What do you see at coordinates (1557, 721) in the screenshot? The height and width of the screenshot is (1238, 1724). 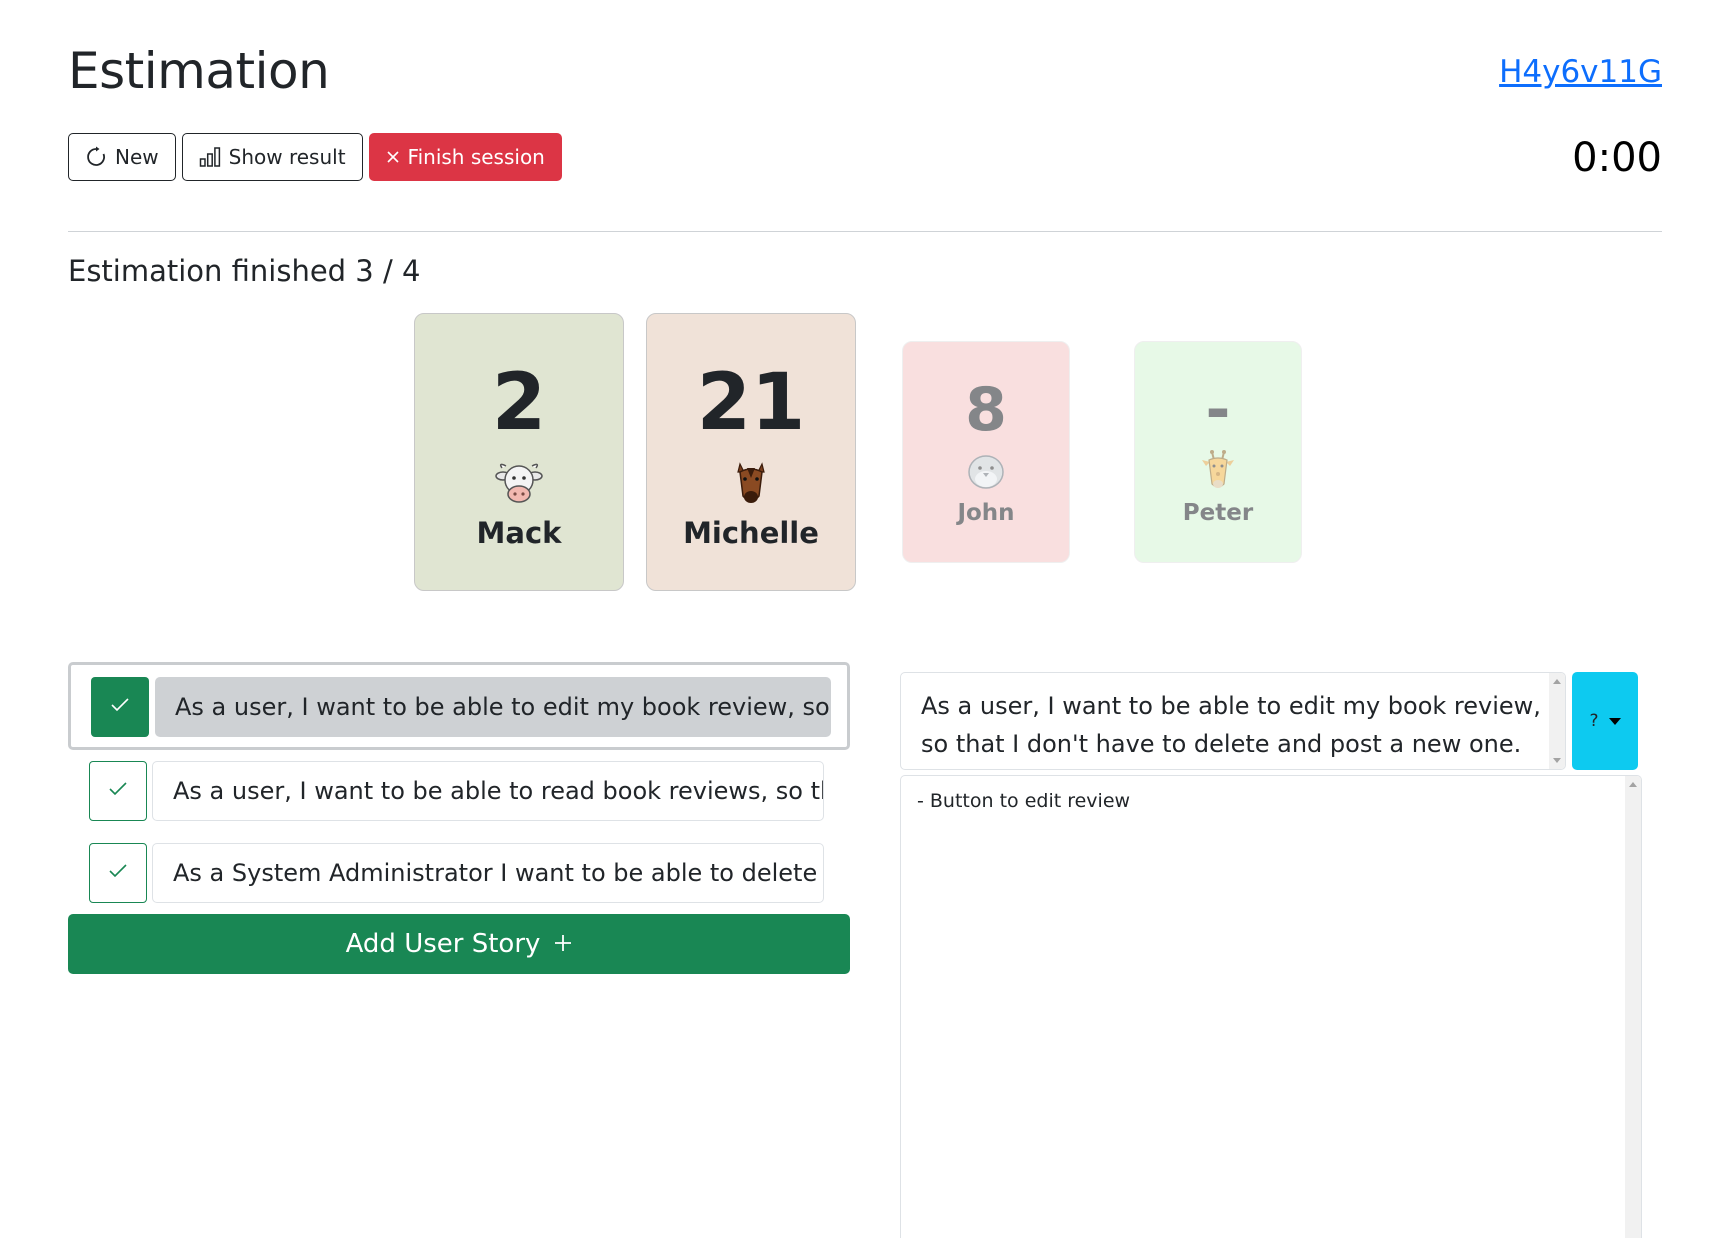 I see `story-title-scrollbar` at bounding box center [1557, 721].